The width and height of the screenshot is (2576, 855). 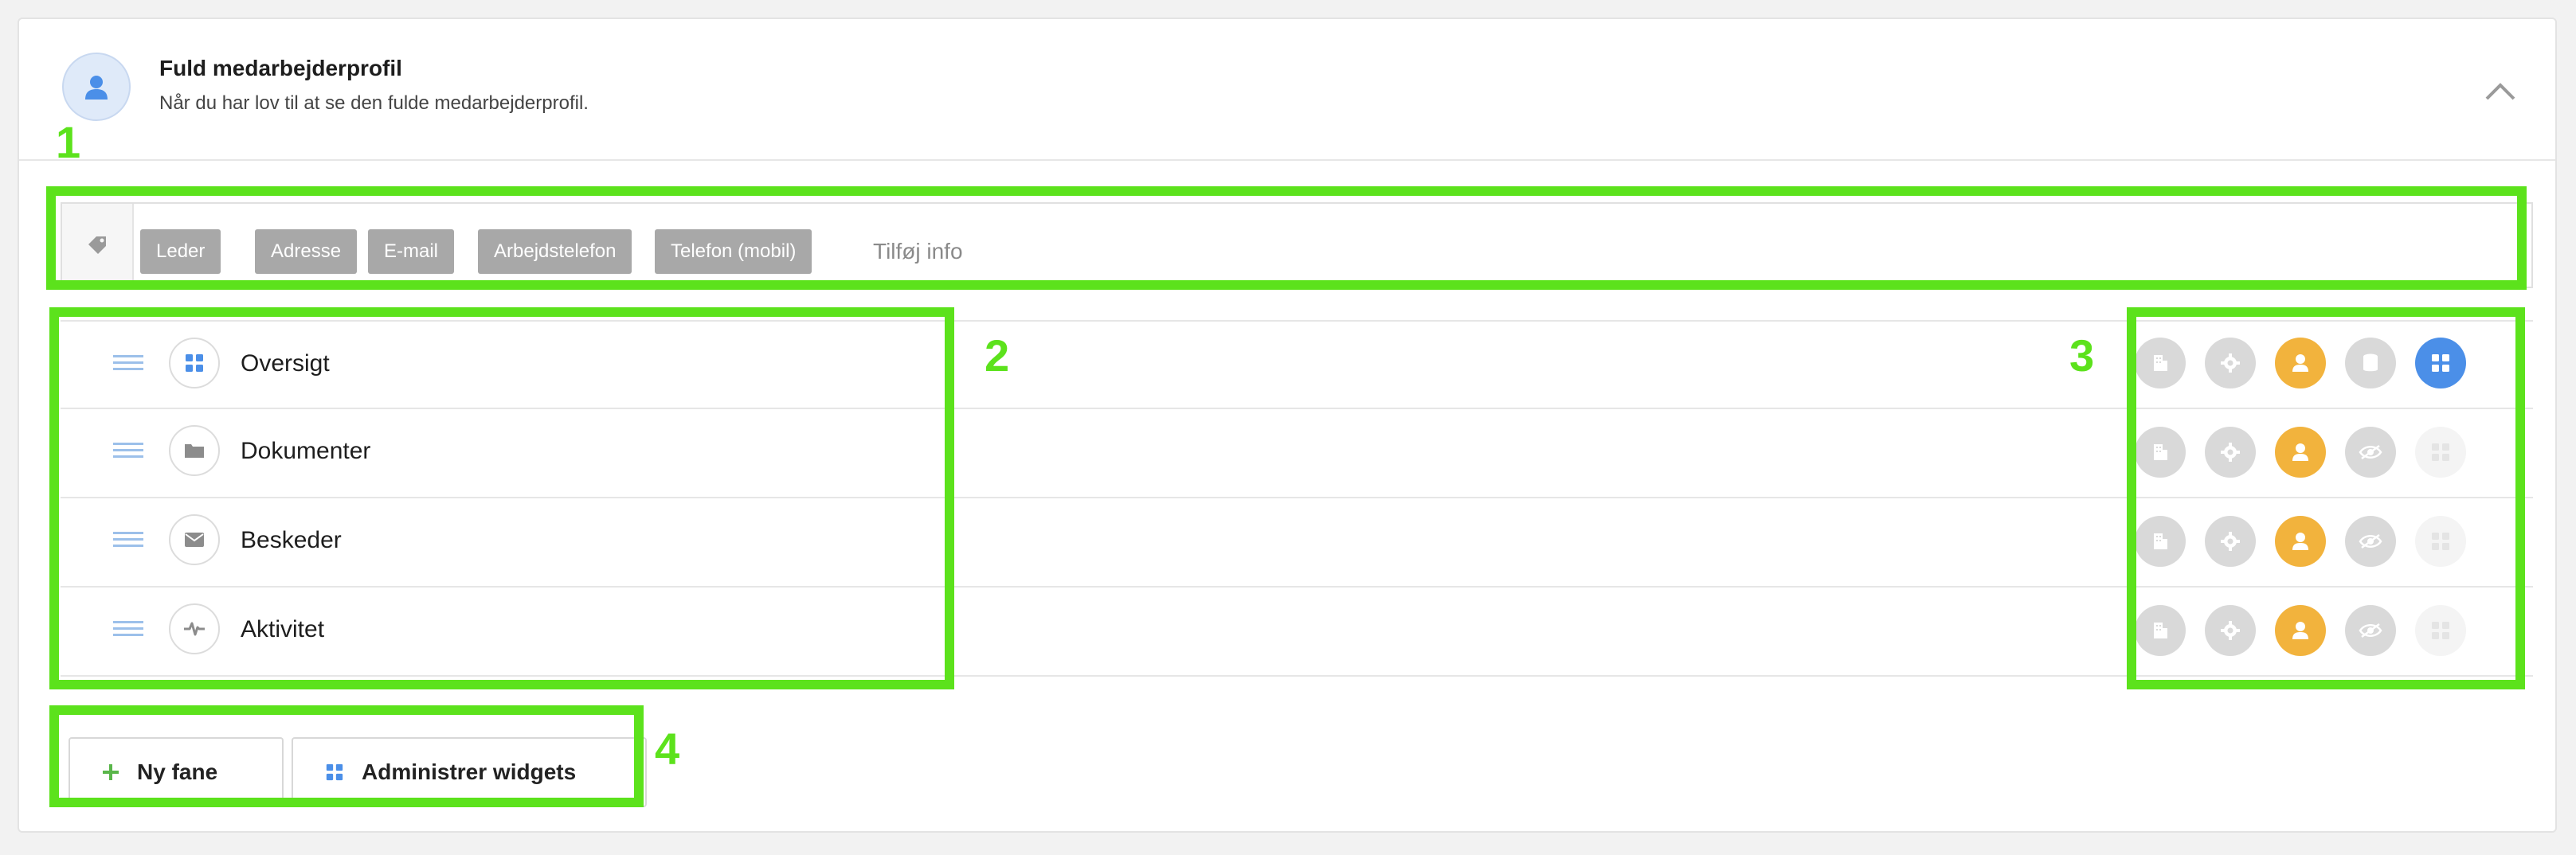 I want to click on collapse-button, so click(x=2500, y=91).